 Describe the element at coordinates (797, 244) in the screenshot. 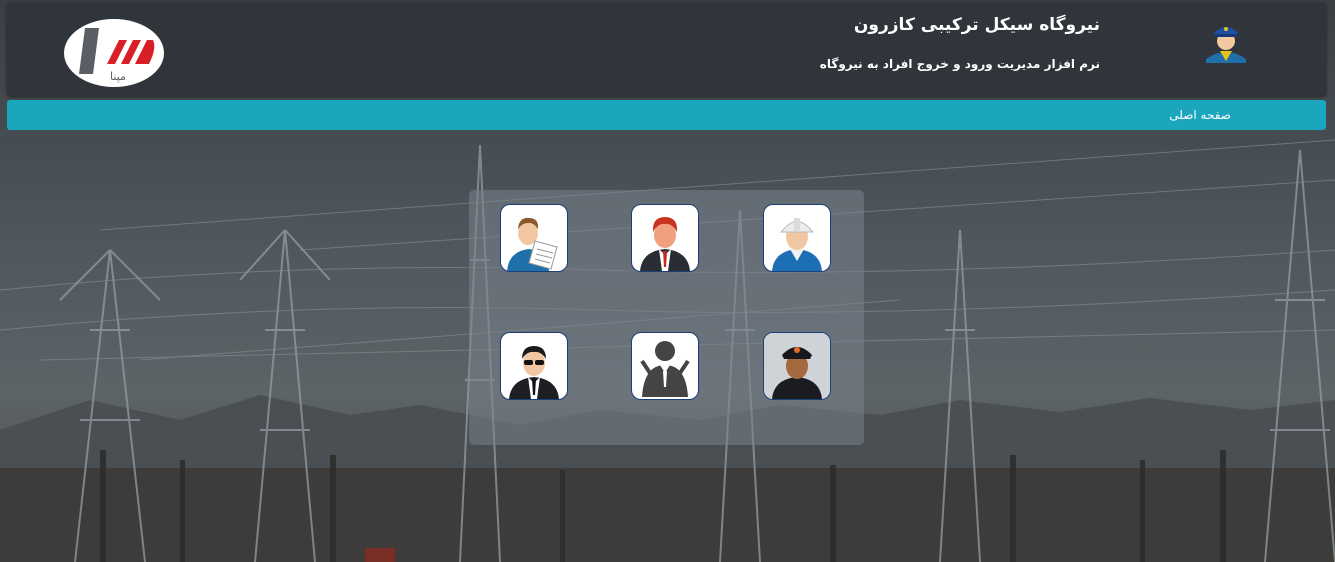

I see `engineer-hardhat-icon` at that location.